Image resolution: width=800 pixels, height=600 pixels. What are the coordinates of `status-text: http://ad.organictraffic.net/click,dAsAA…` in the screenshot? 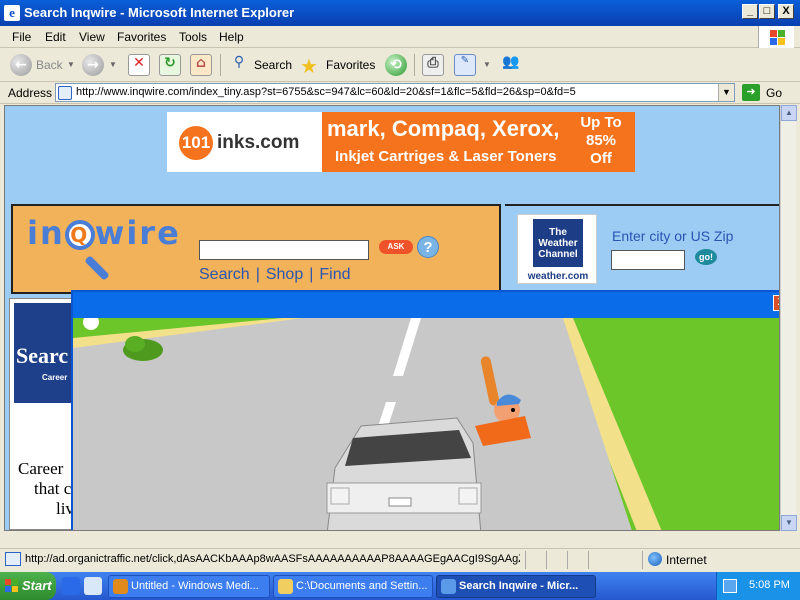 It's located at (272, 559).